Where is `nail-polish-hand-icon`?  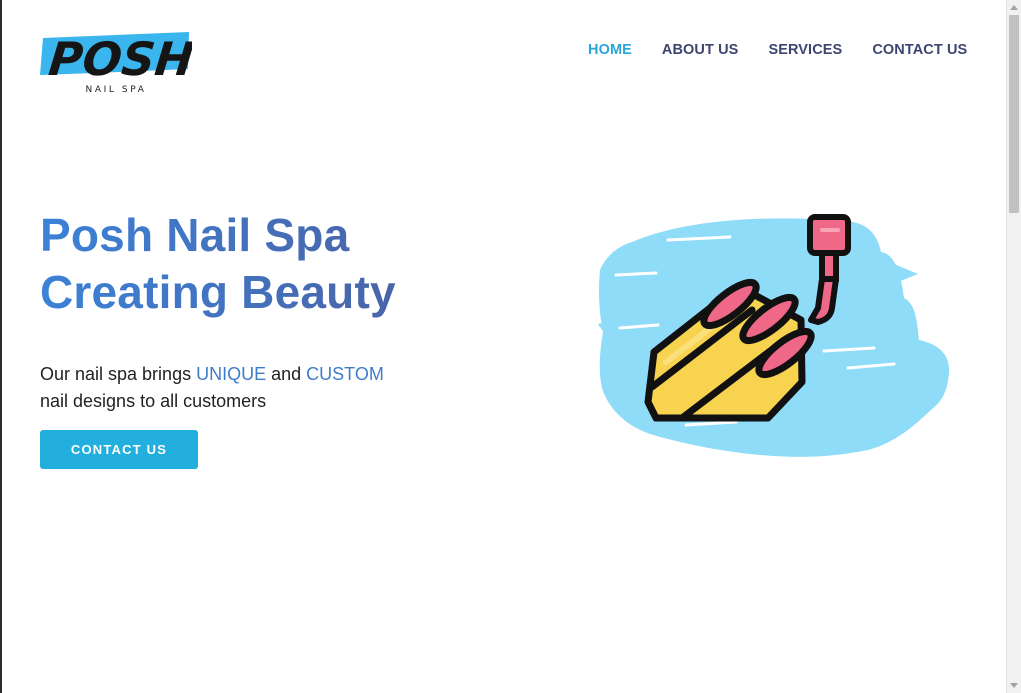
nail-polish-hand-icon is located at coordinates (775, 336).